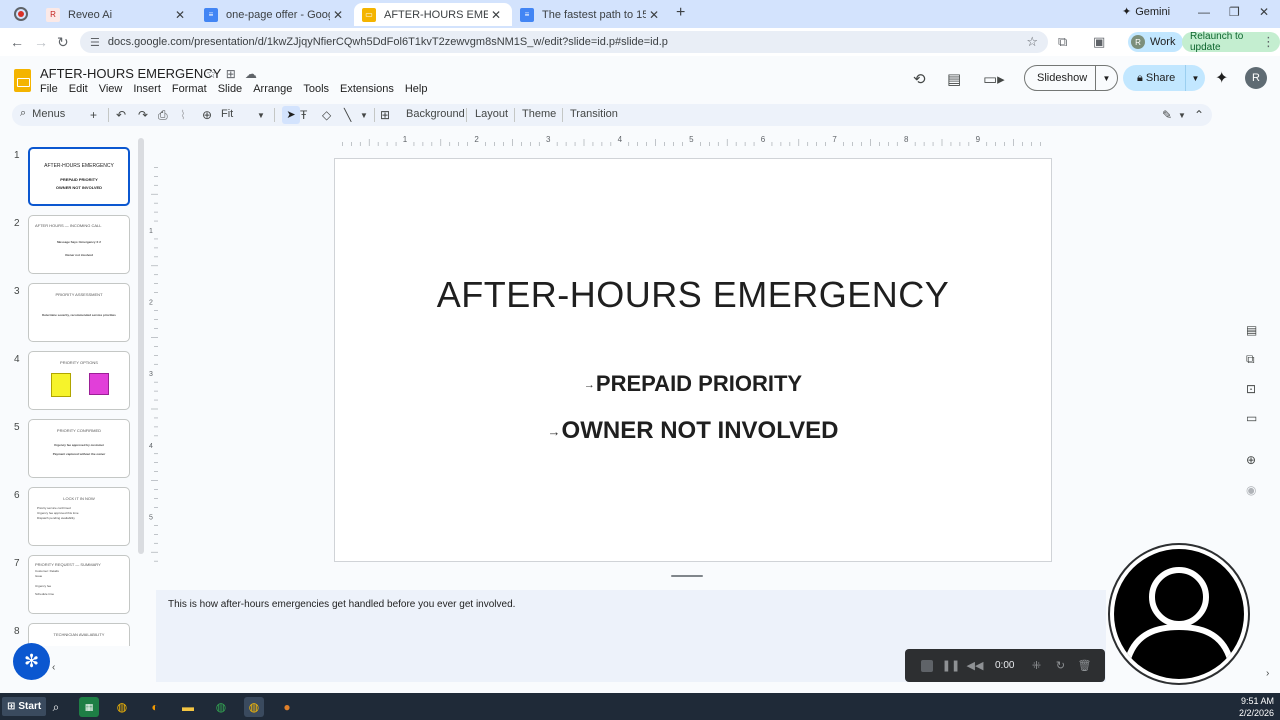 This screenshot has height=720, width=1280. Describe the element at coordinates (435, 114) in the screenshot. I see `background-button: Background` at that location.